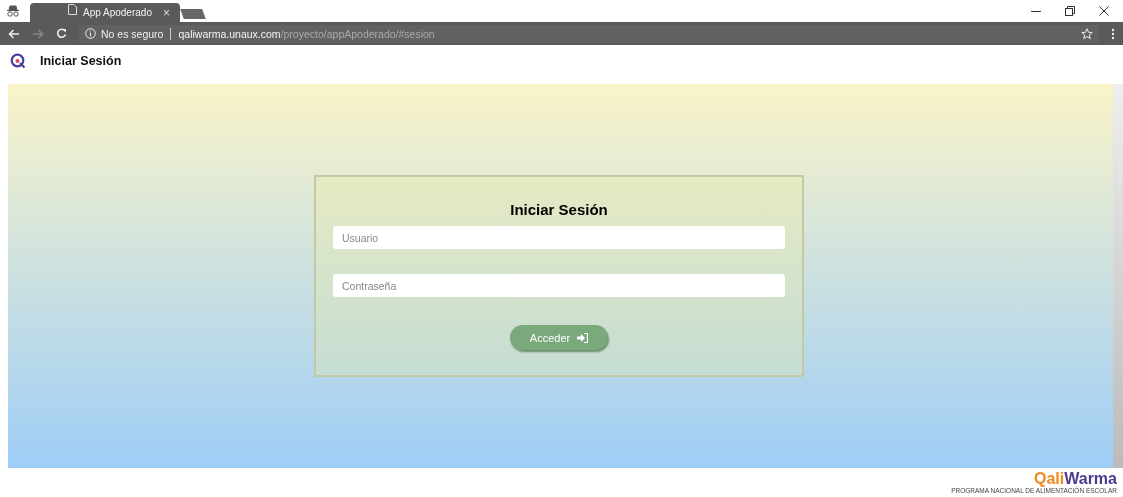  Describe the element at coordinates (118, 12) in the screenshot. I see `tab-title: App Apoderado` at that location.